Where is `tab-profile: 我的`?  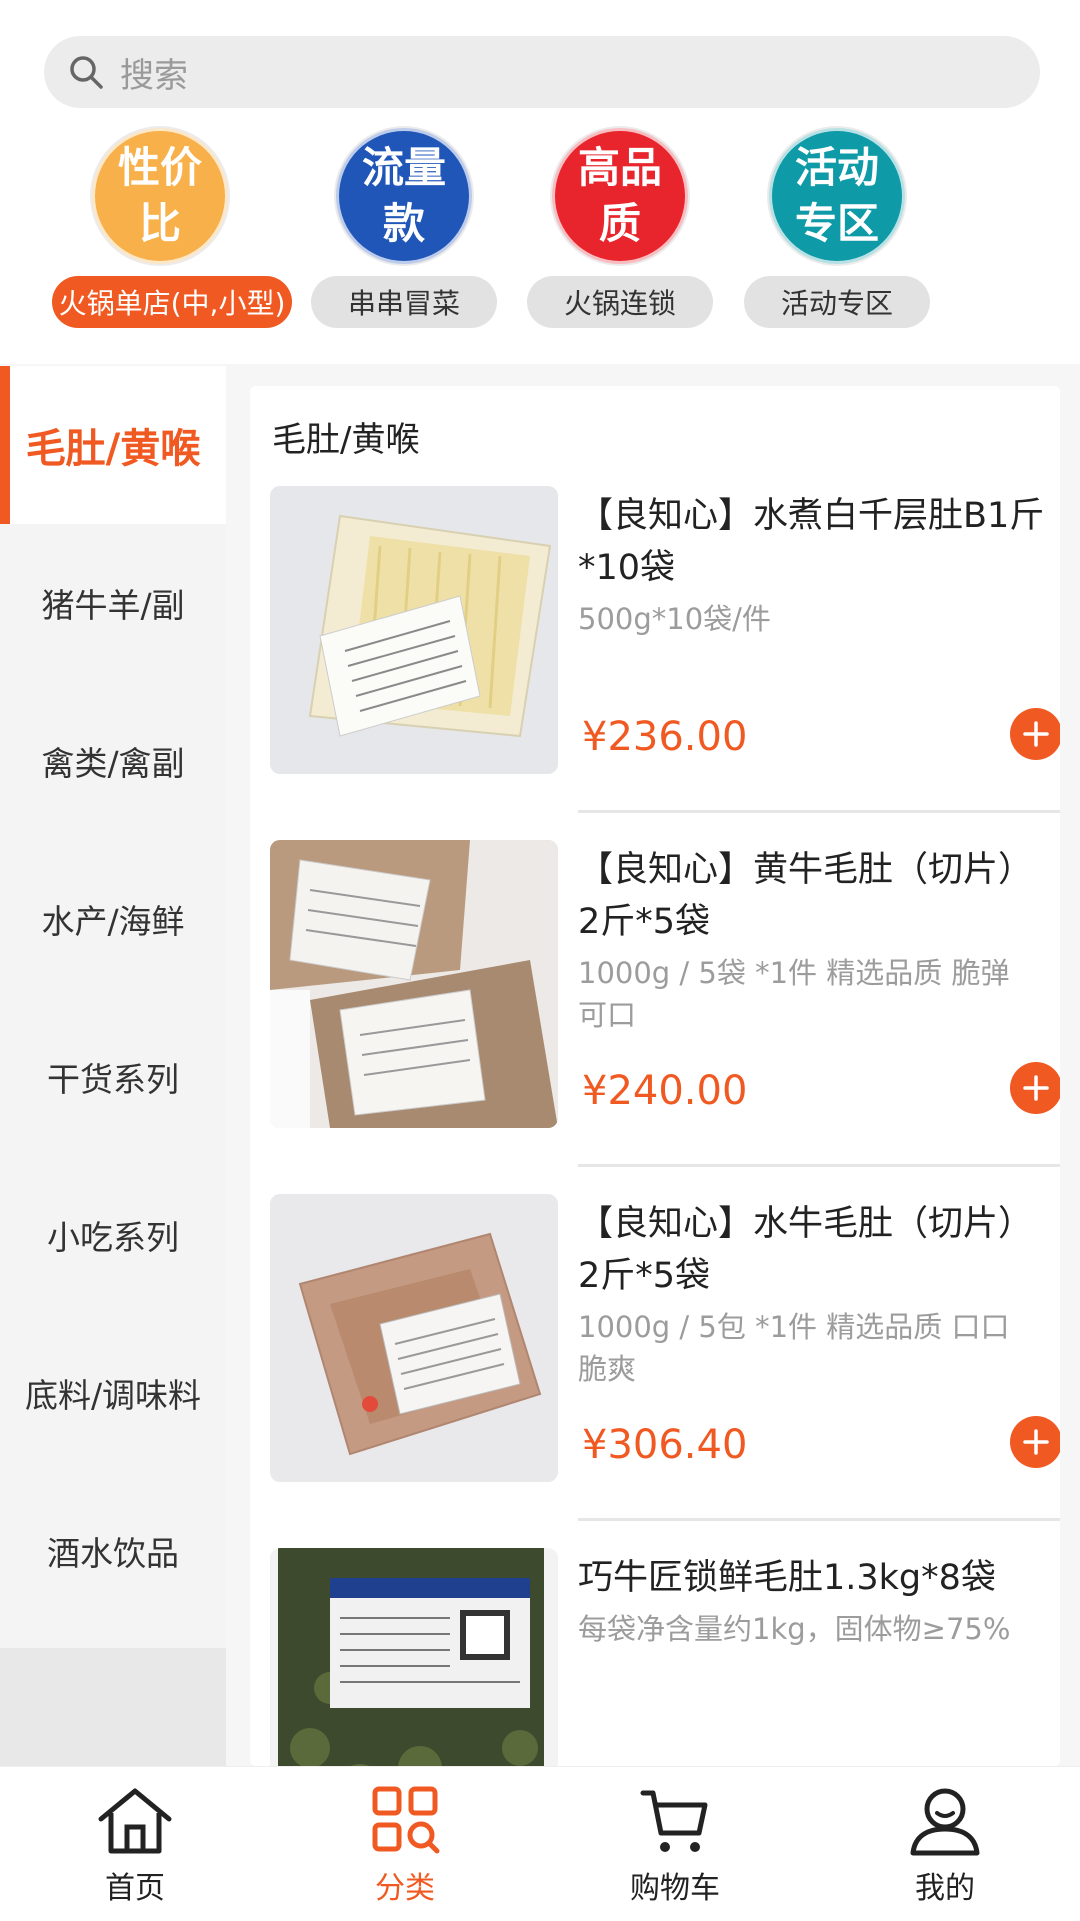 tab-profile: 我的 is located at coordinates (945, 1844).